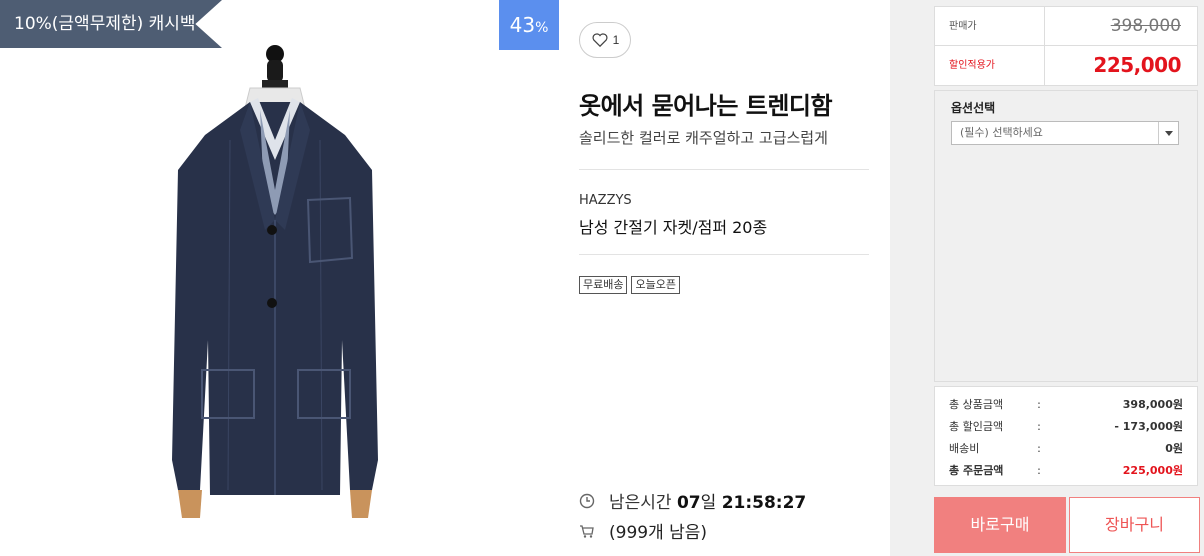  What do you see at coordinates (522, 25) in the screenshot?
I see `discount-number: 43` at bounding box center [522, 25].